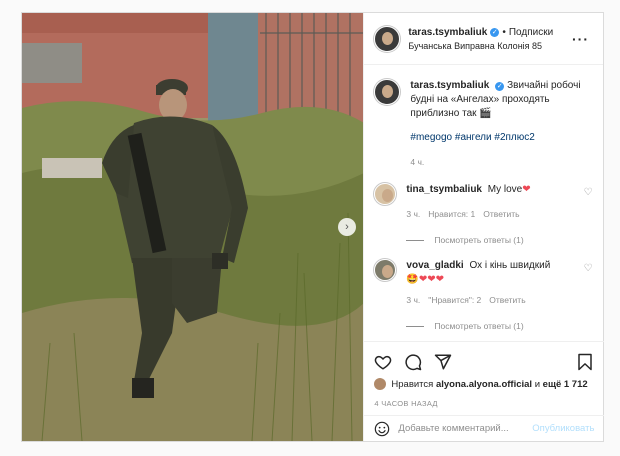  I want to click on author-username: taras.tsymbaliuk, so click(447, 32).